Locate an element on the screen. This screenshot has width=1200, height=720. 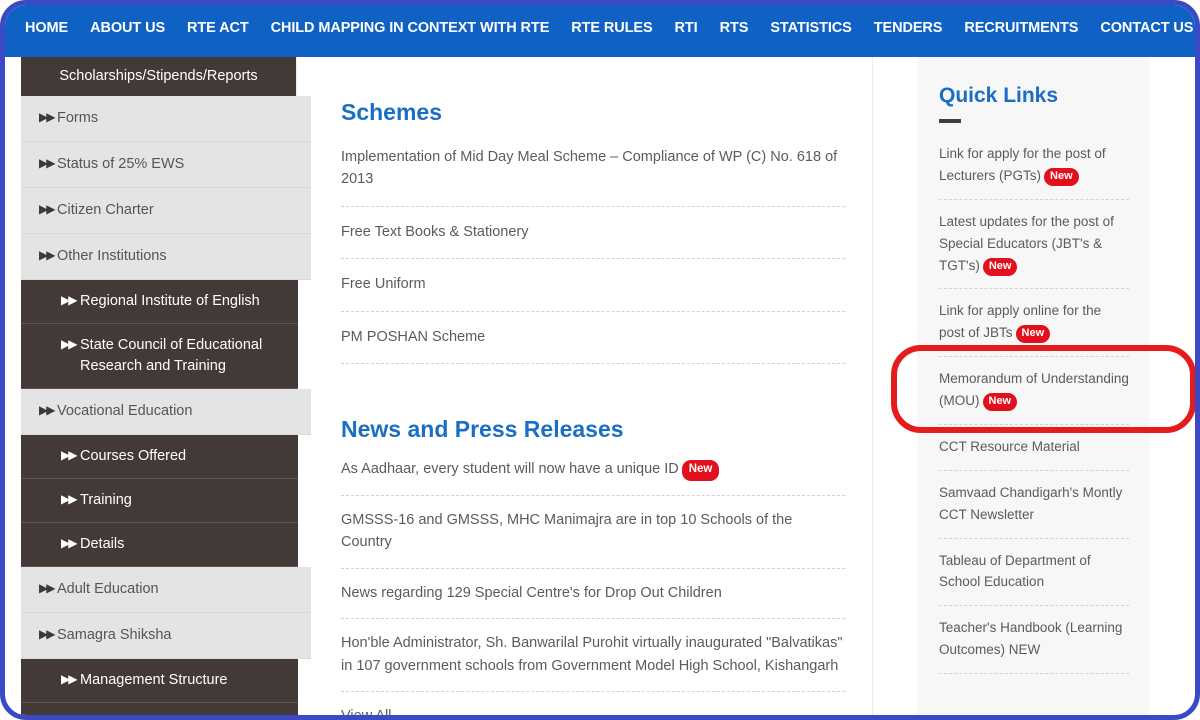
sidebar-item-label: Vocational Education is located at coordinates (125, 411).